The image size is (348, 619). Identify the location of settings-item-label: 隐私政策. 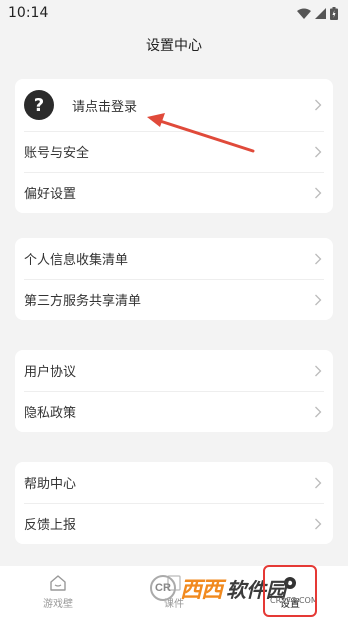
(50, 413).